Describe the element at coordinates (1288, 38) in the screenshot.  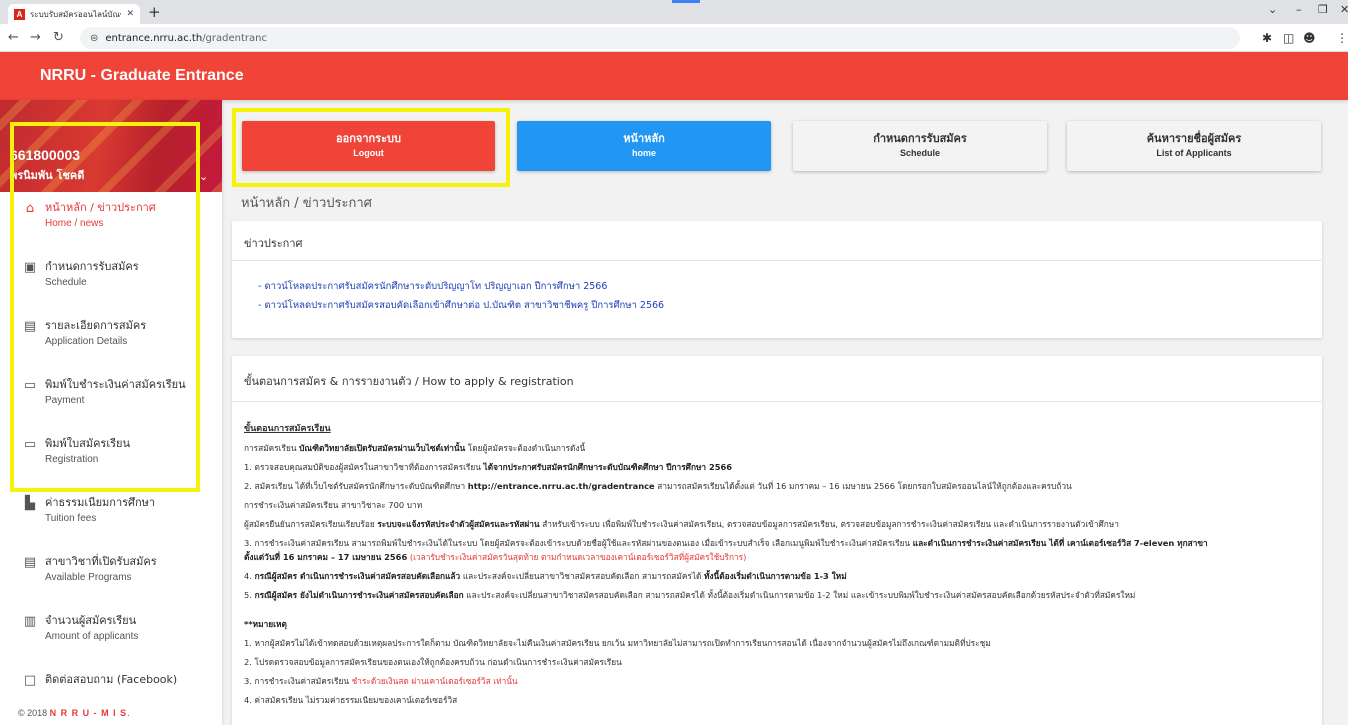
I see `side-panel-icon: ◫` at that location.